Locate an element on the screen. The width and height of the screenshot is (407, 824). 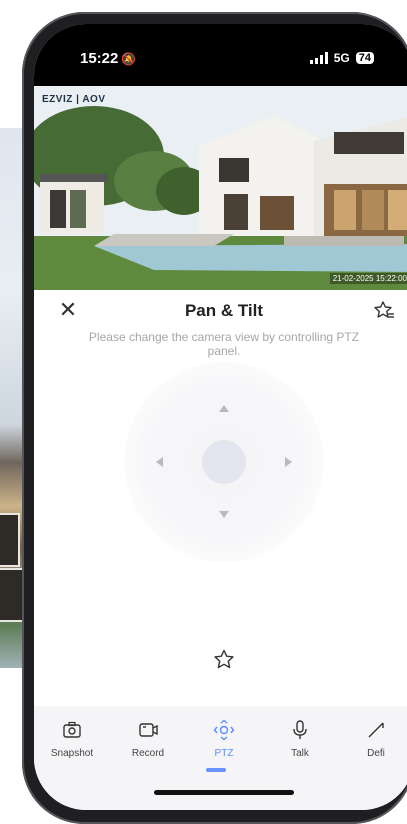
pan-up-button is located at coordinates (224, 408).